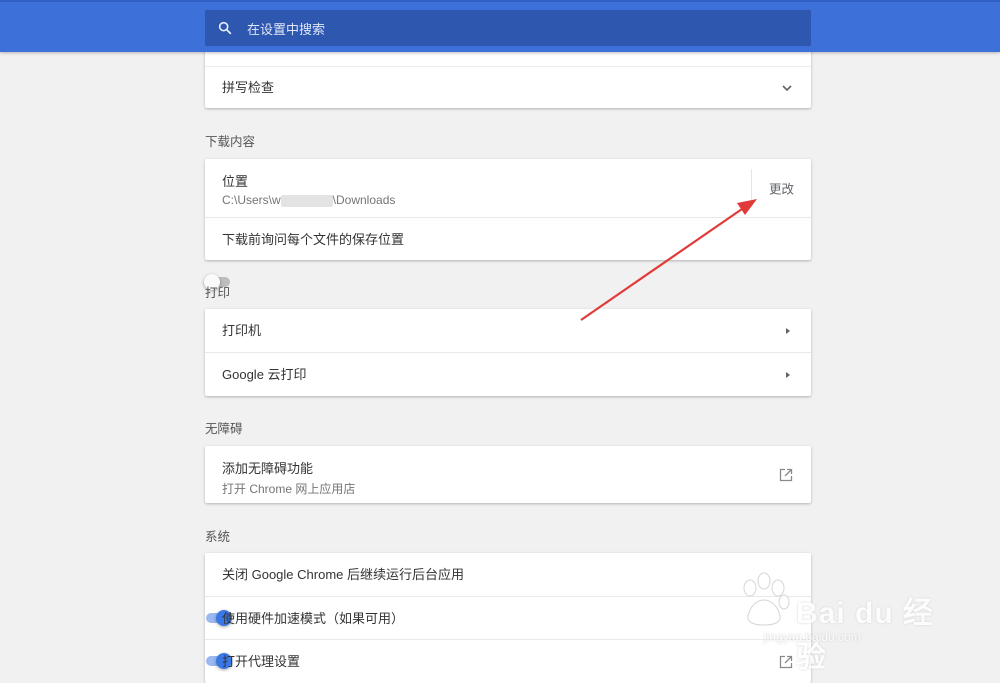 This screenshot has height=683, width=1000. What do you see at coordinates (225, 28) in the screenshot?
I see `search-icon` at bounding box center [225, 28].